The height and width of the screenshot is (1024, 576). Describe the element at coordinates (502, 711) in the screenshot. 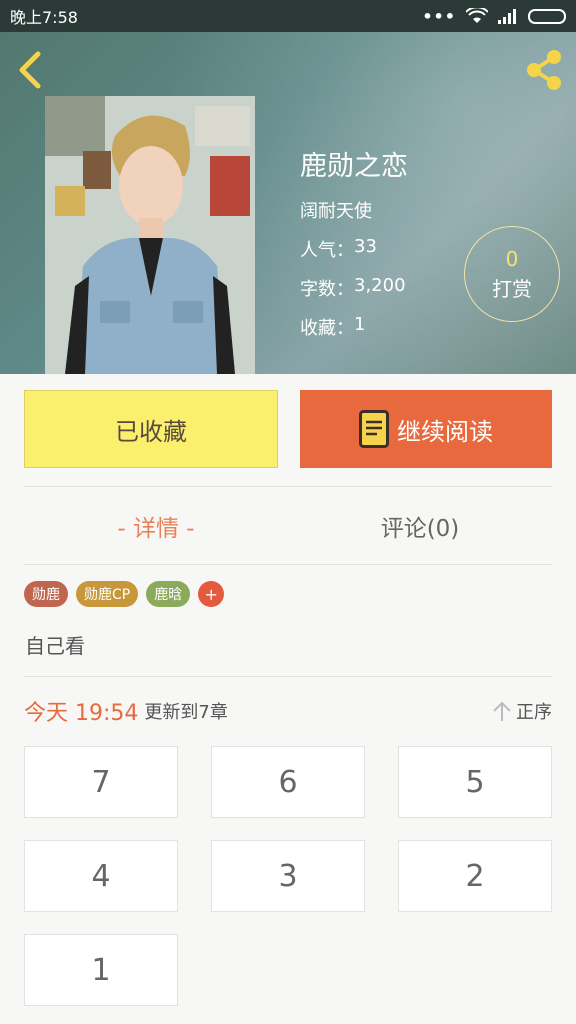

I see `arrow-up-icon` at that location.